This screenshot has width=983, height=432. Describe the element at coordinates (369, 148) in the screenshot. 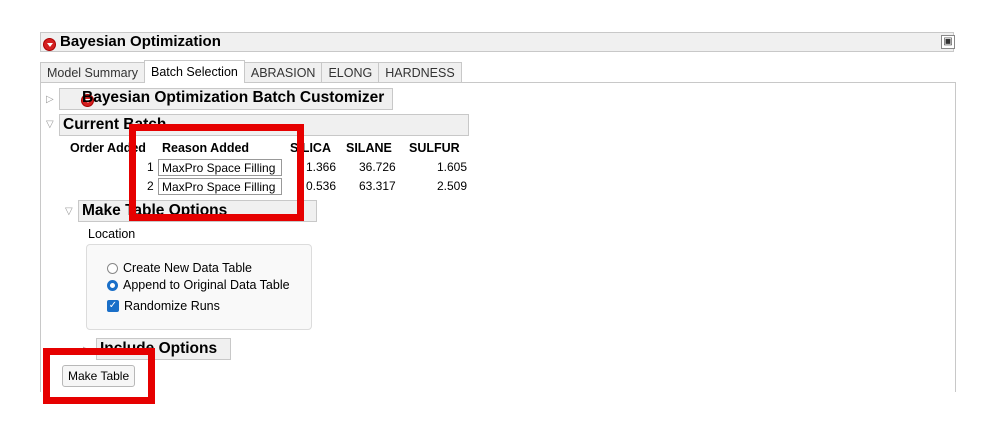

I see `column-header-silane: SILANE` at that location.